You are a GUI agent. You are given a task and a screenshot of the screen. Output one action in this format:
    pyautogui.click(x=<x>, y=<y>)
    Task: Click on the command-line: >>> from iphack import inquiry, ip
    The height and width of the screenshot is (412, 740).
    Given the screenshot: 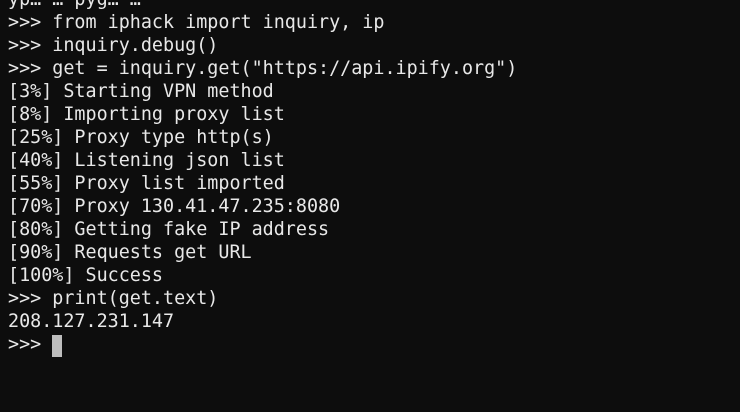 What is the action you would take?
    pyautogui.click(x=196, y=22)
    